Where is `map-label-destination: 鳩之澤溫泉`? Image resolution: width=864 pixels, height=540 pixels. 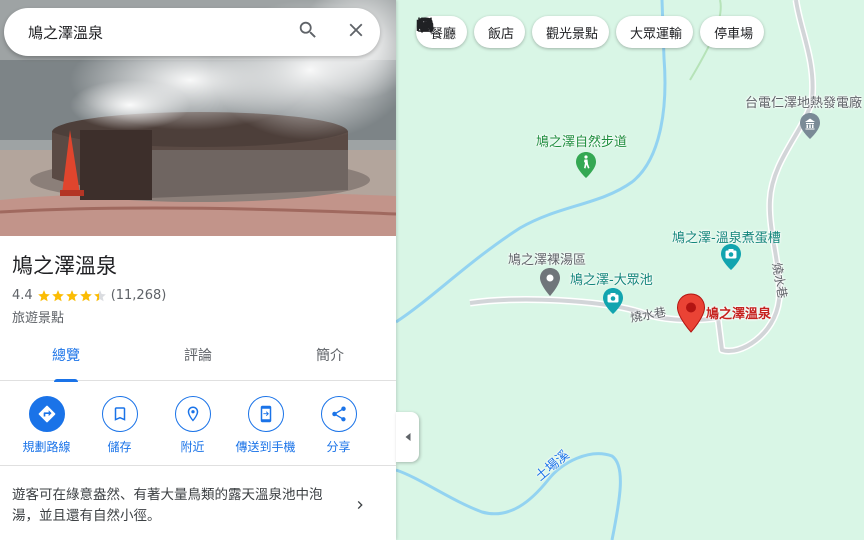
map-label-destination: 鳩之澤溫泉 is located at coordinates (738, 312).